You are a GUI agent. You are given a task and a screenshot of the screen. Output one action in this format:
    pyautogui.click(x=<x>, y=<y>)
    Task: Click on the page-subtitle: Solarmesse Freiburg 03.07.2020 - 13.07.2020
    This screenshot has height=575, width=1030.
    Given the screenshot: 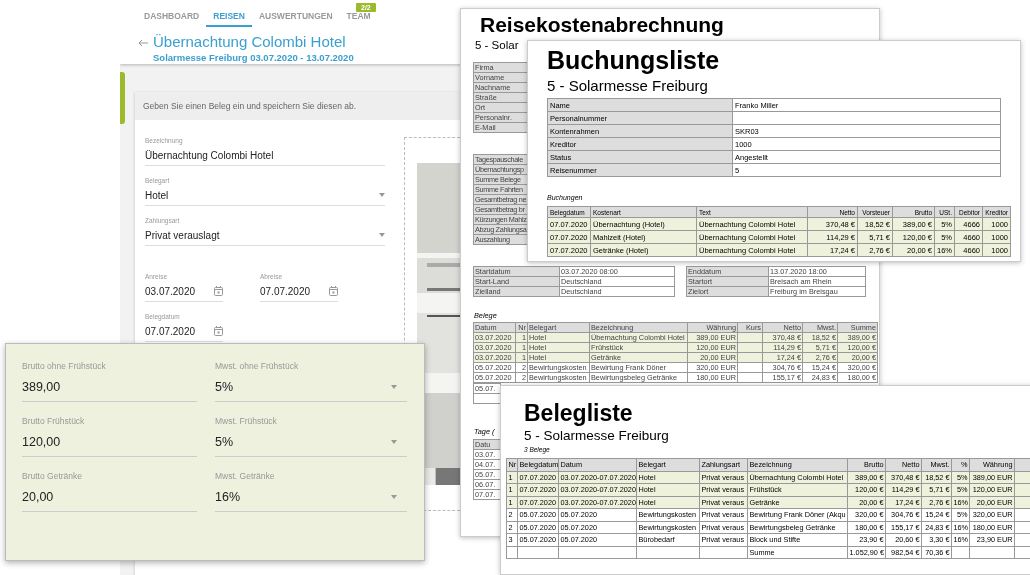 What is the action you would take?
    pyautogui.click(x=253, y=57)
    